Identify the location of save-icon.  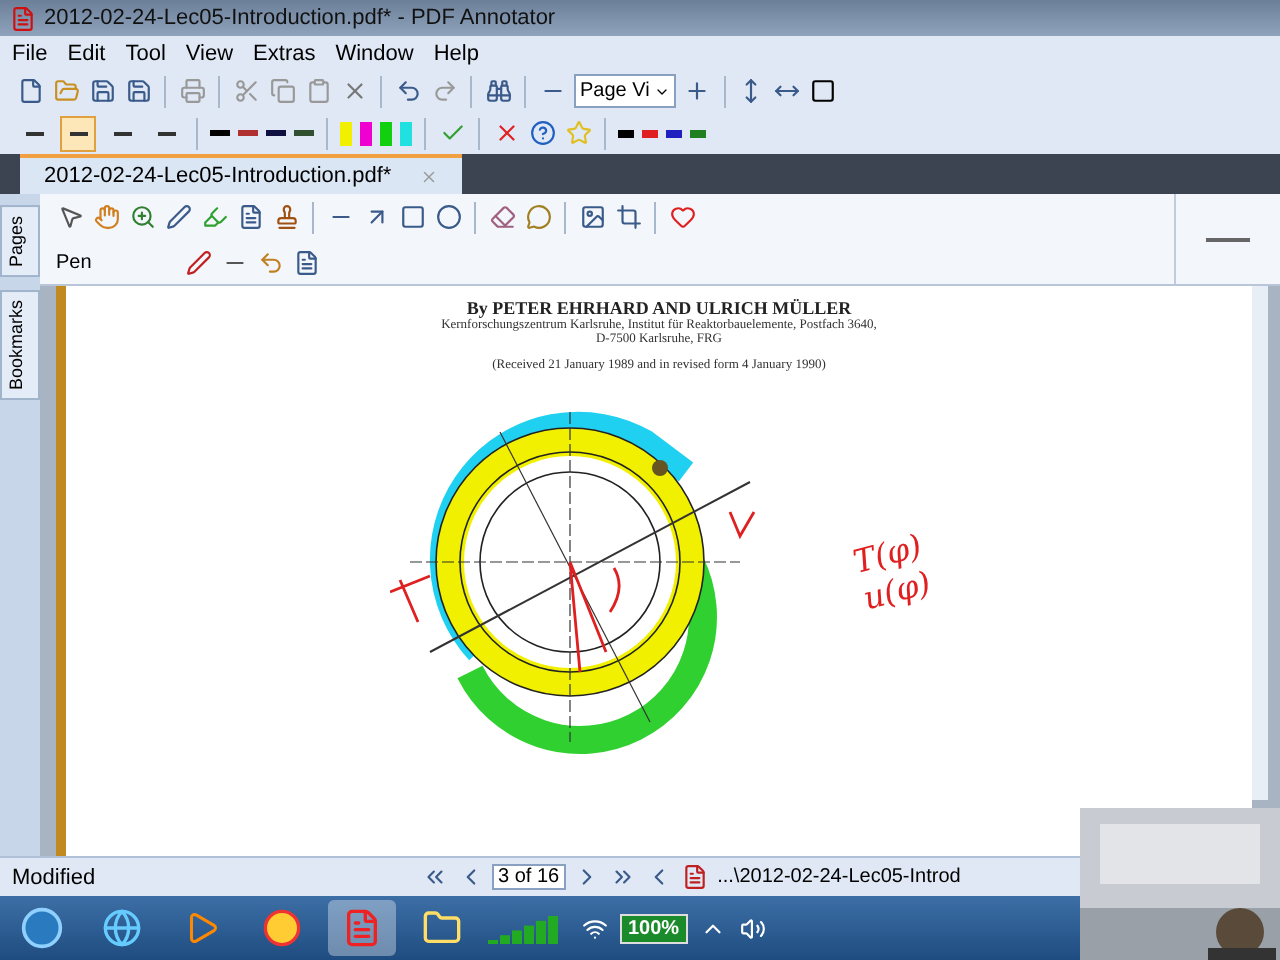
(102, 91).